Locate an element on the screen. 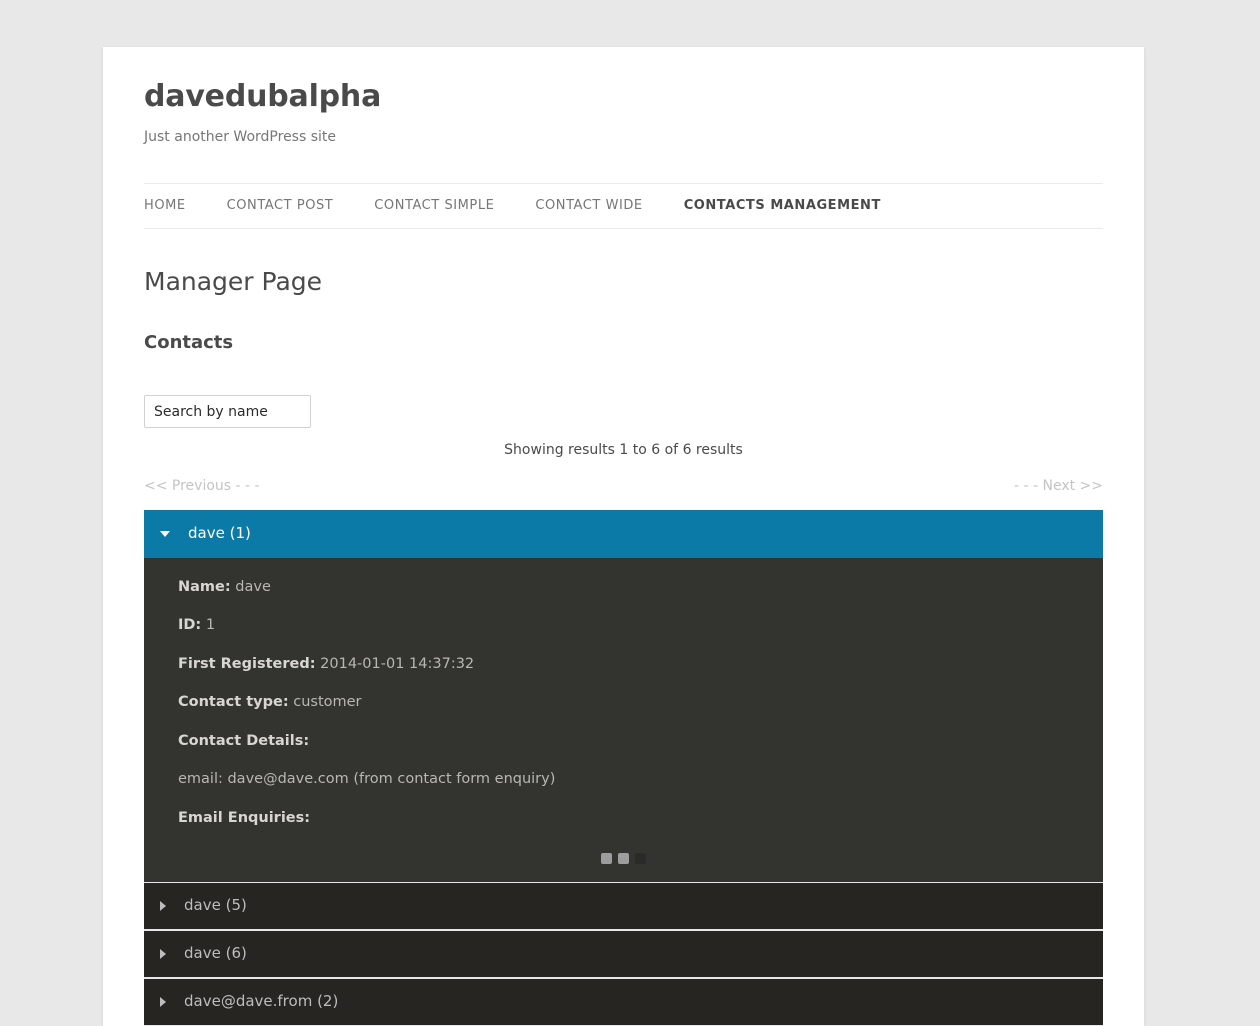 The width and height of the screenshot is (1260, 1026). site-tagline: Just another WordPress site is located at coordinates (240, 137).